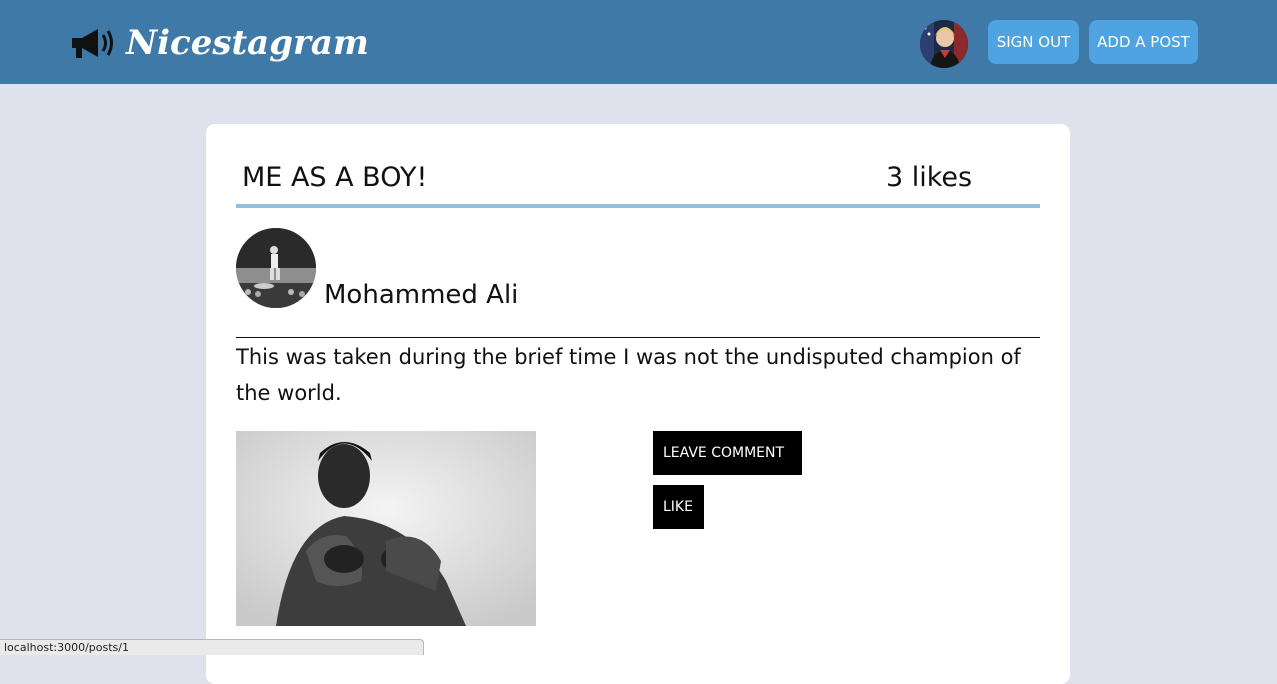  I want to click on user-avatar, so click(944, 44).